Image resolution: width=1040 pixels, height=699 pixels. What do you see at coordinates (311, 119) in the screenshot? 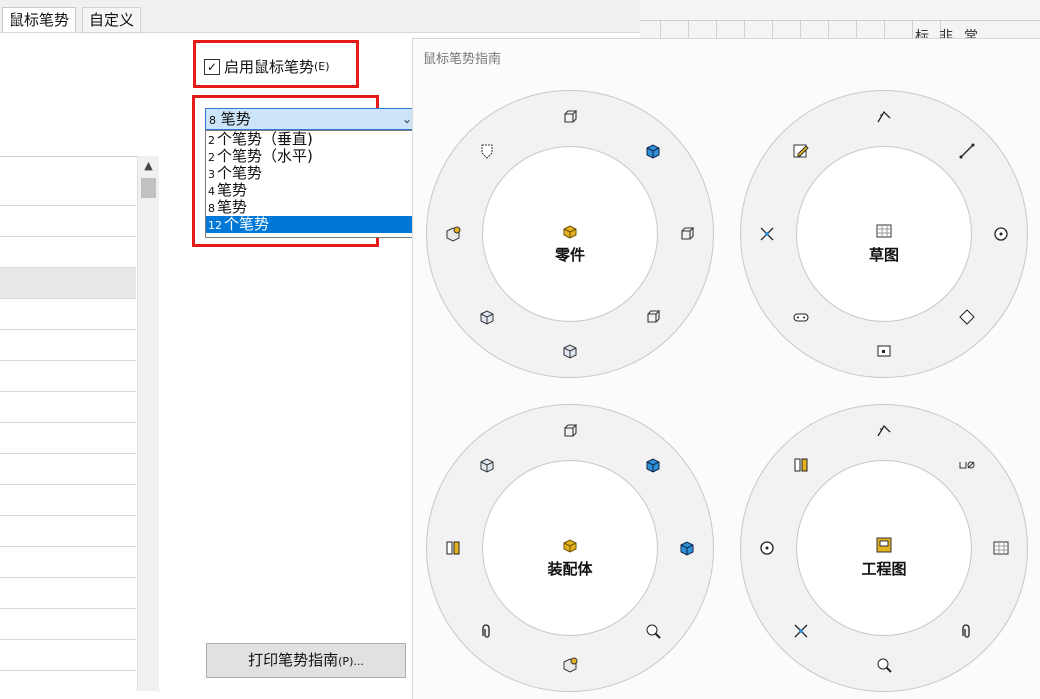
I see `gesture-count-select: 8 笔势 ⌄` at bounding box center [311, 119].